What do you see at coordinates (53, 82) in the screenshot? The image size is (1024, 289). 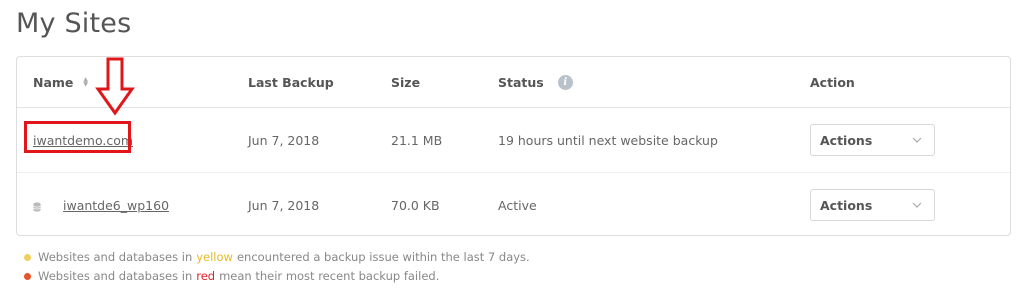 I see `column-header-name-label: Name` at bounding box center [53, 82].